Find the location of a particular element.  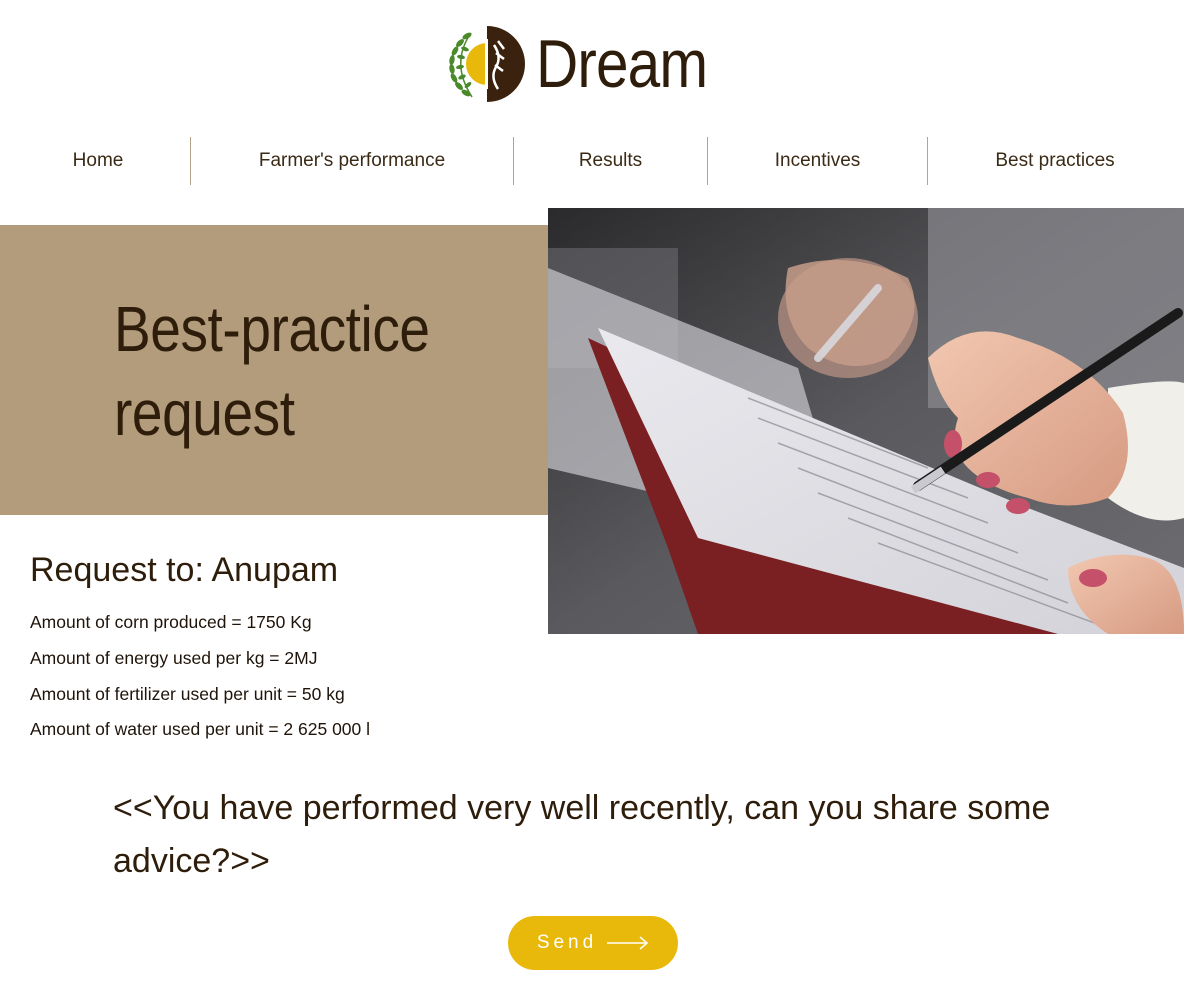

page-title: Best-practice request is located at coordinates (272, 371).